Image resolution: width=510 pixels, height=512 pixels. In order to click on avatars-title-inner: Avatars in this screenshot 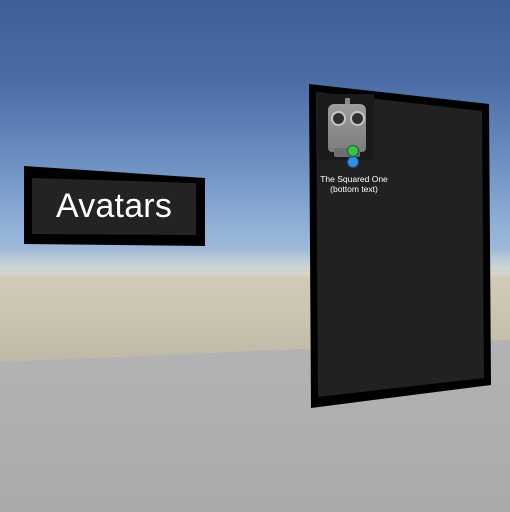, I will do `click(114, 206)`.